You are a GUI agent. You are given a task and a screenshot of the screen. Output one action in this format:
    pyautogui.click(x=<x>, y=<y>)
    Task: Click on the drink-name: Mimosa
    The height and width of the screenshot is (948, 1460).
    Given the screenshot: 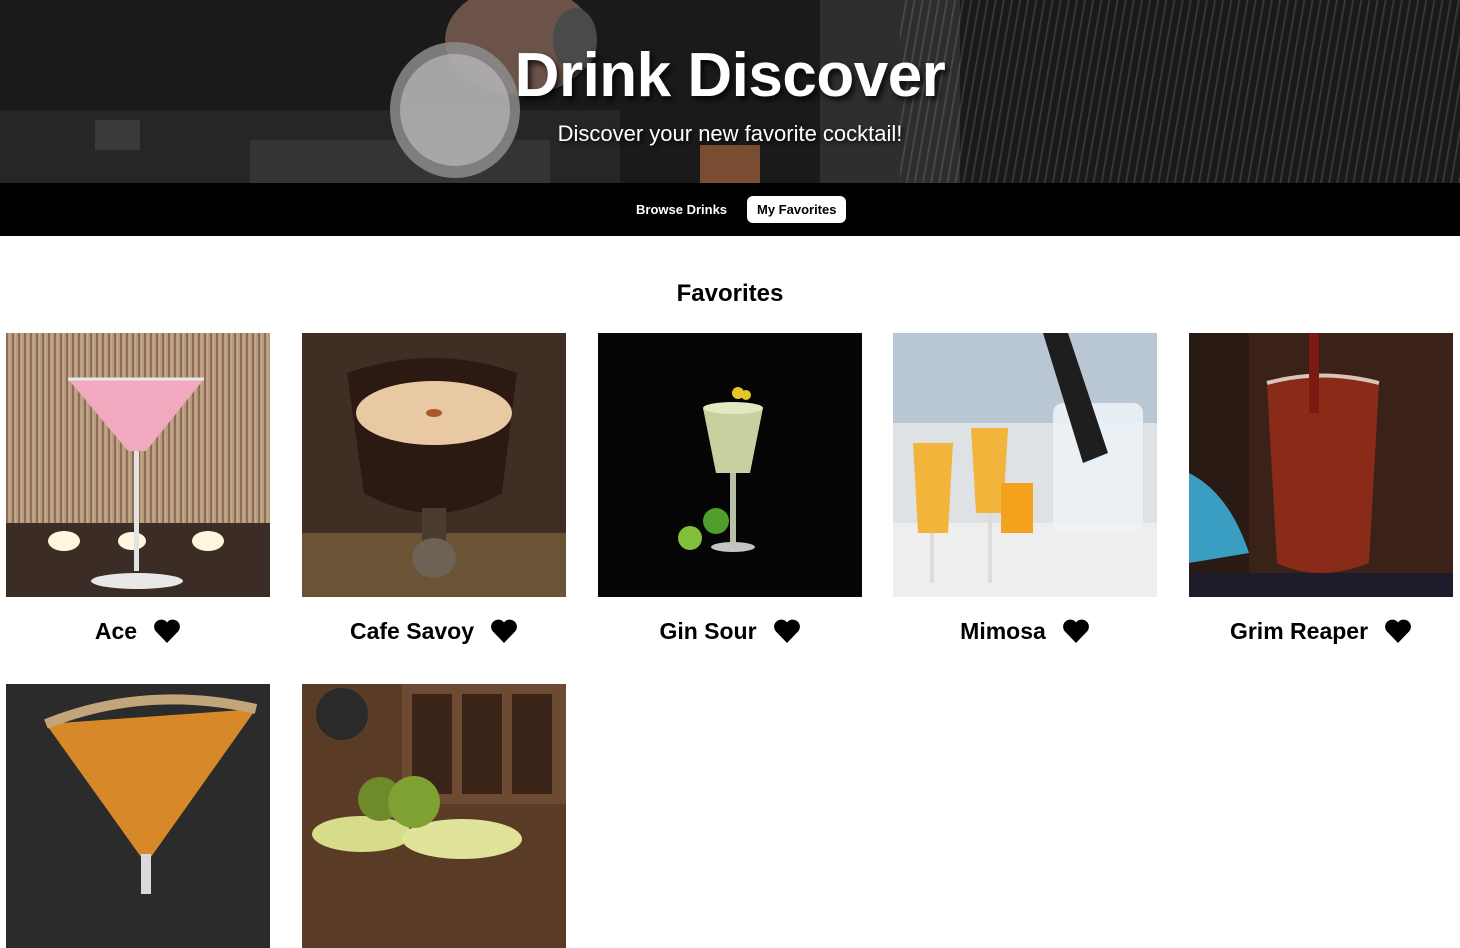 What is the action you would take?
    pyautogui.click(x=1003, y=630)
    